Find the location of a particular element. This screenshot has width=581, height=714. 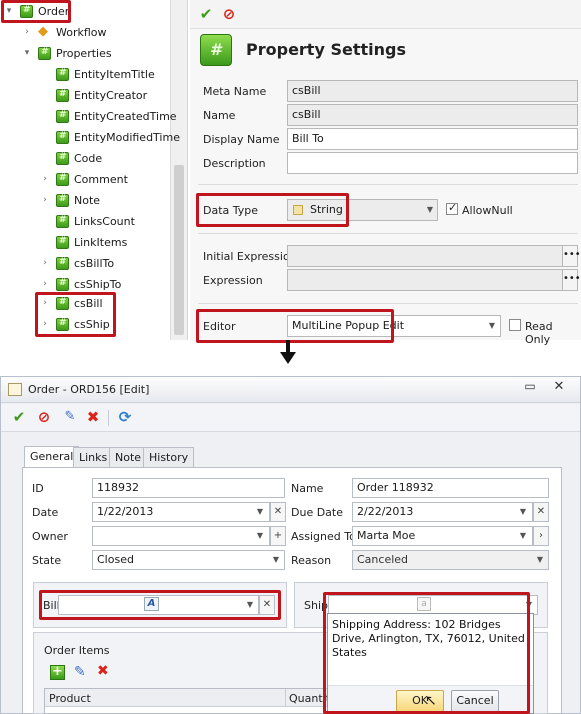

tab-general: General is located at coordinates (52, 456).